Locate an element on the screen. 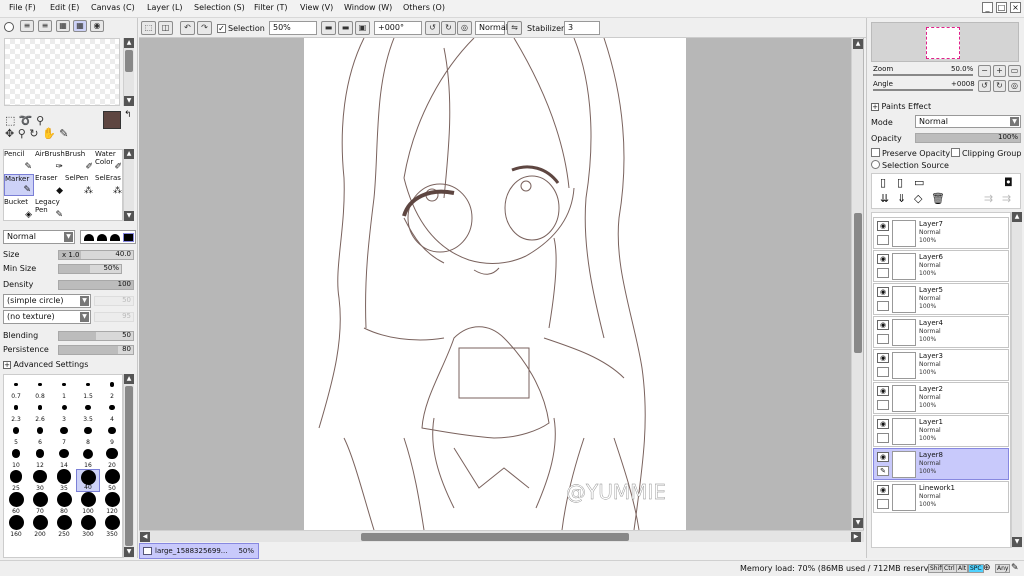 Image resolution: width=1024 pixels, height=576 pixels. brush-size-preset: 0.7 is located at coordinates (16, 388).